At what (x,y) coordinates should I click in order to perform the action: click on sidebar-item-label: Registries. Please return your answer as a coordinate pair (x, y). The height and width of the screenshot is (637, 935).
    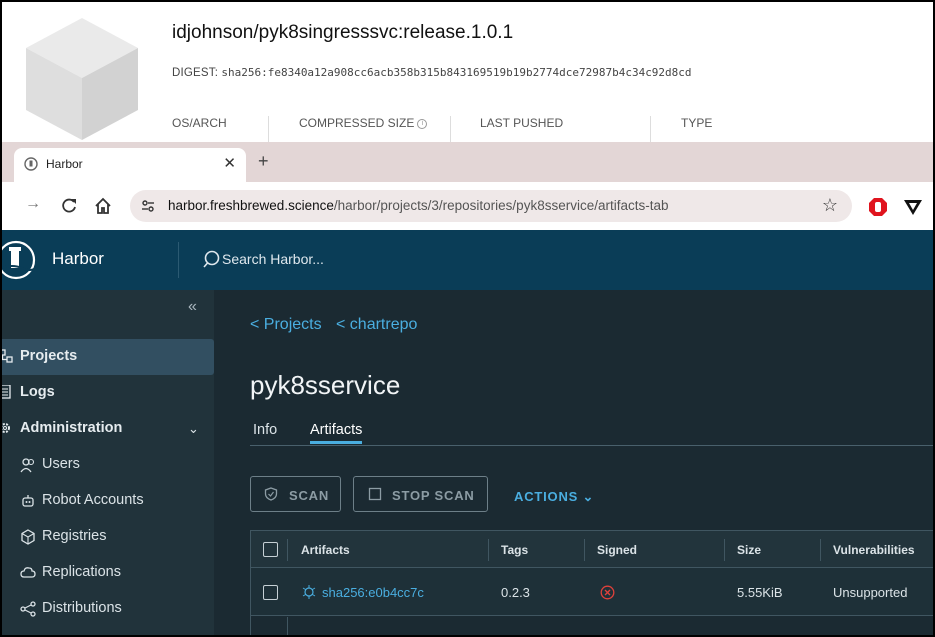
    Looking at the image, I should click on (74, 536).